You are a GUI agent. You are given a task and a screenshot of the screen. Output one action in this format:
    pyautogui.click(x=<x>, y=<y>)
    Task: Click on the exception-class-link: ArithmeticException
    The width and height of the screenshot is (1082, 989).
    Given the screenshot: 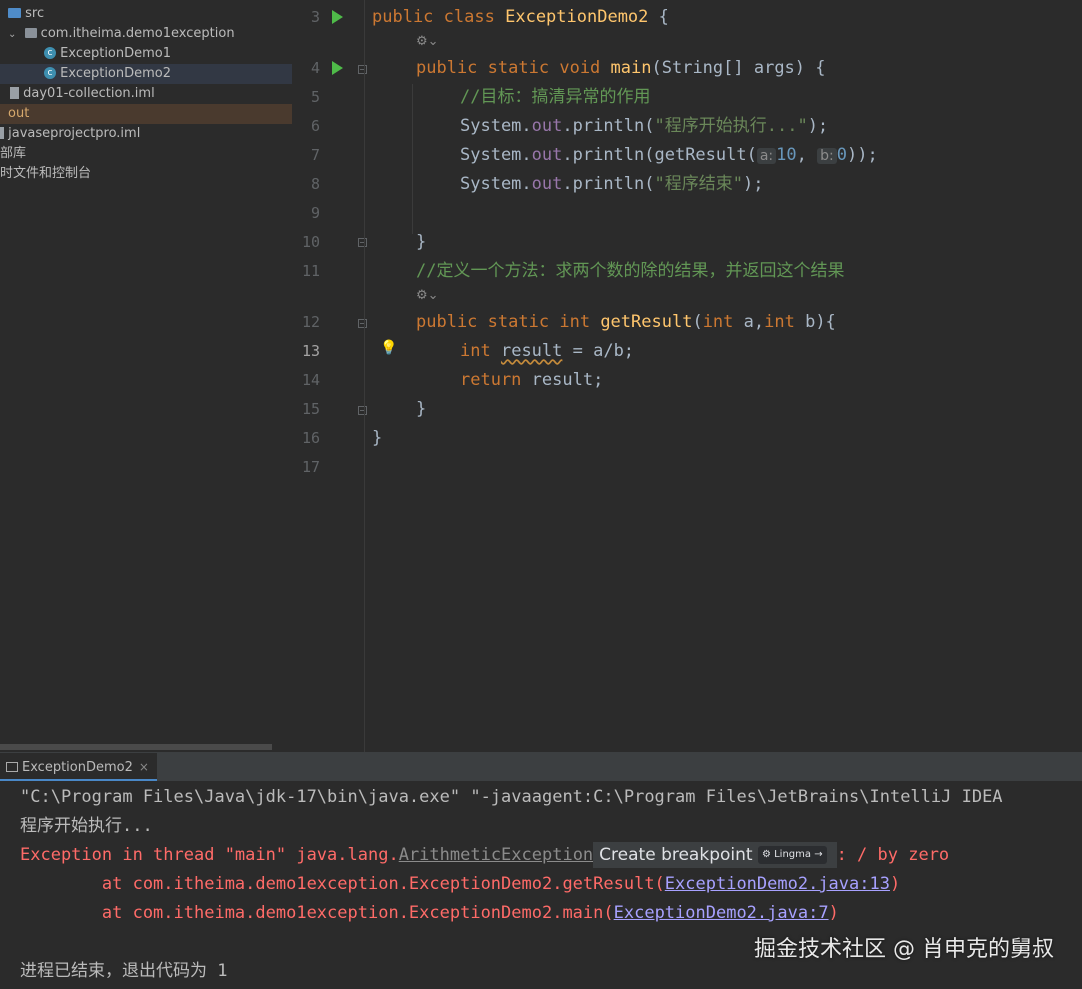 What is the action you would take?
    pyautogui.click(x=496, y=855)
    